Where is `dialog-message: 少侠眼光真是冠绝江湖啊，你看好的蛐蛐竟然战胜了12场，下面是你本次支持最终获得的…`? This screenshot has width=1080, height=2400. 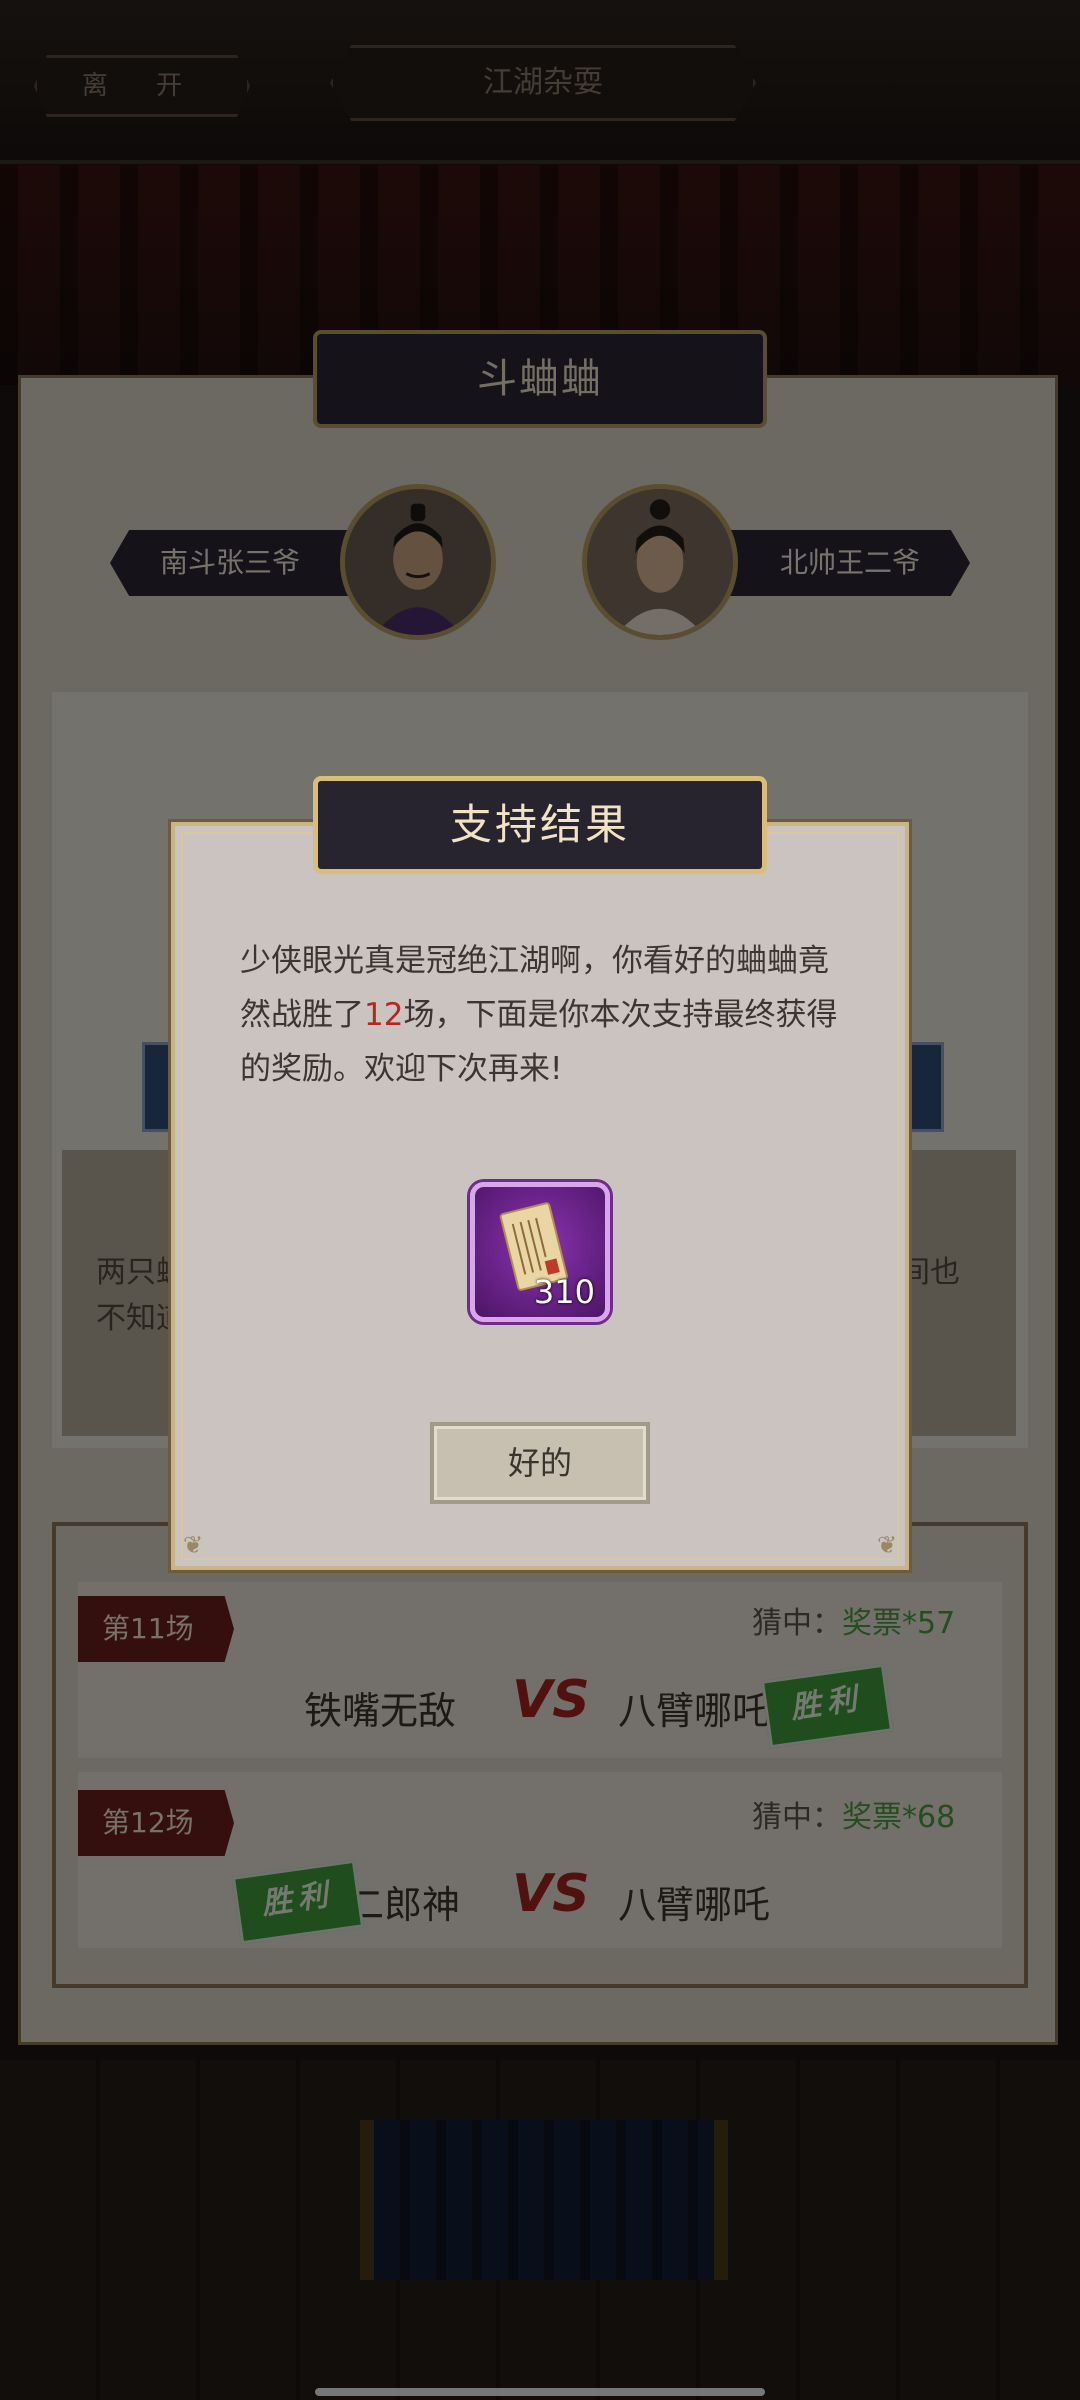
dialog-message: 少侠眼光真是冠绝江湖啊，你看好的蛐蛐竟然战胜了12场，下面是你本次支持最终获得的… is located at coordinates (540, 1015).